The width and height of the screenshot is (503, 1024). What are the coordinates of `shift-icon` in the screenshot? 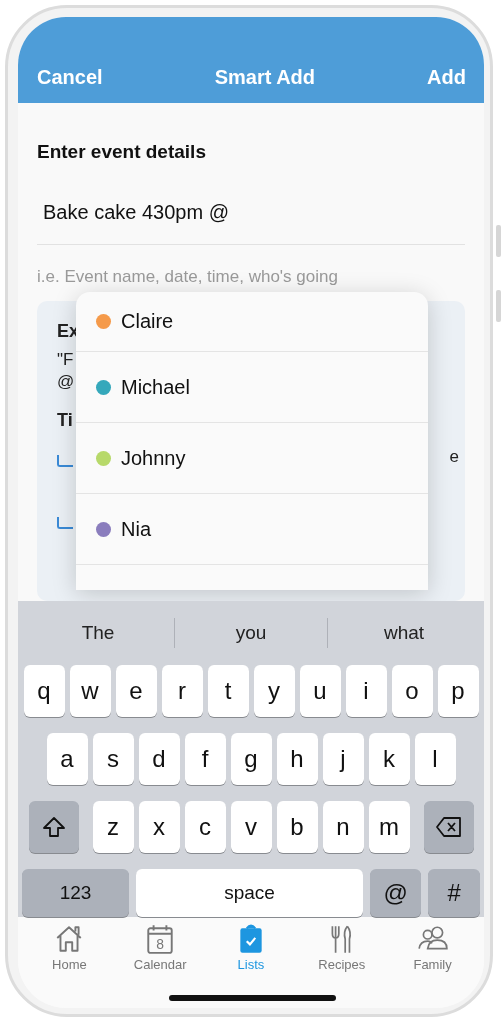 It's located at (53, 827).